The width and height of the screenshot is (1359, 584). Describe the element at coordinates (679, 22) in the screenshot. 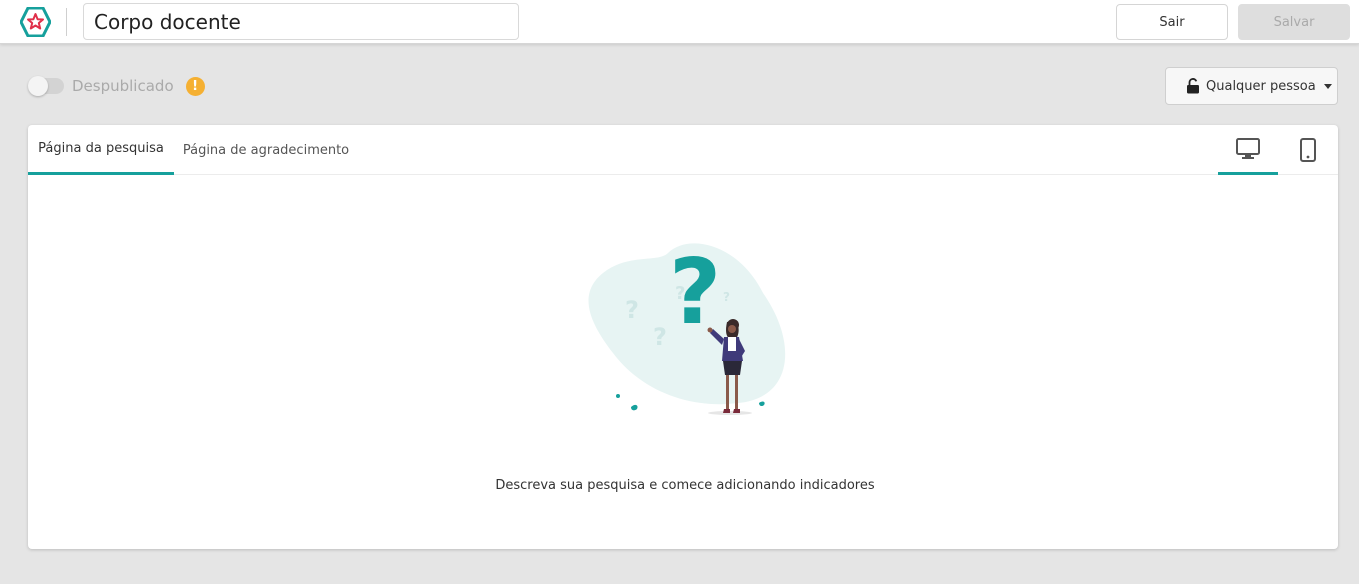

I see `top-bar: Sair Salvar` at that location.